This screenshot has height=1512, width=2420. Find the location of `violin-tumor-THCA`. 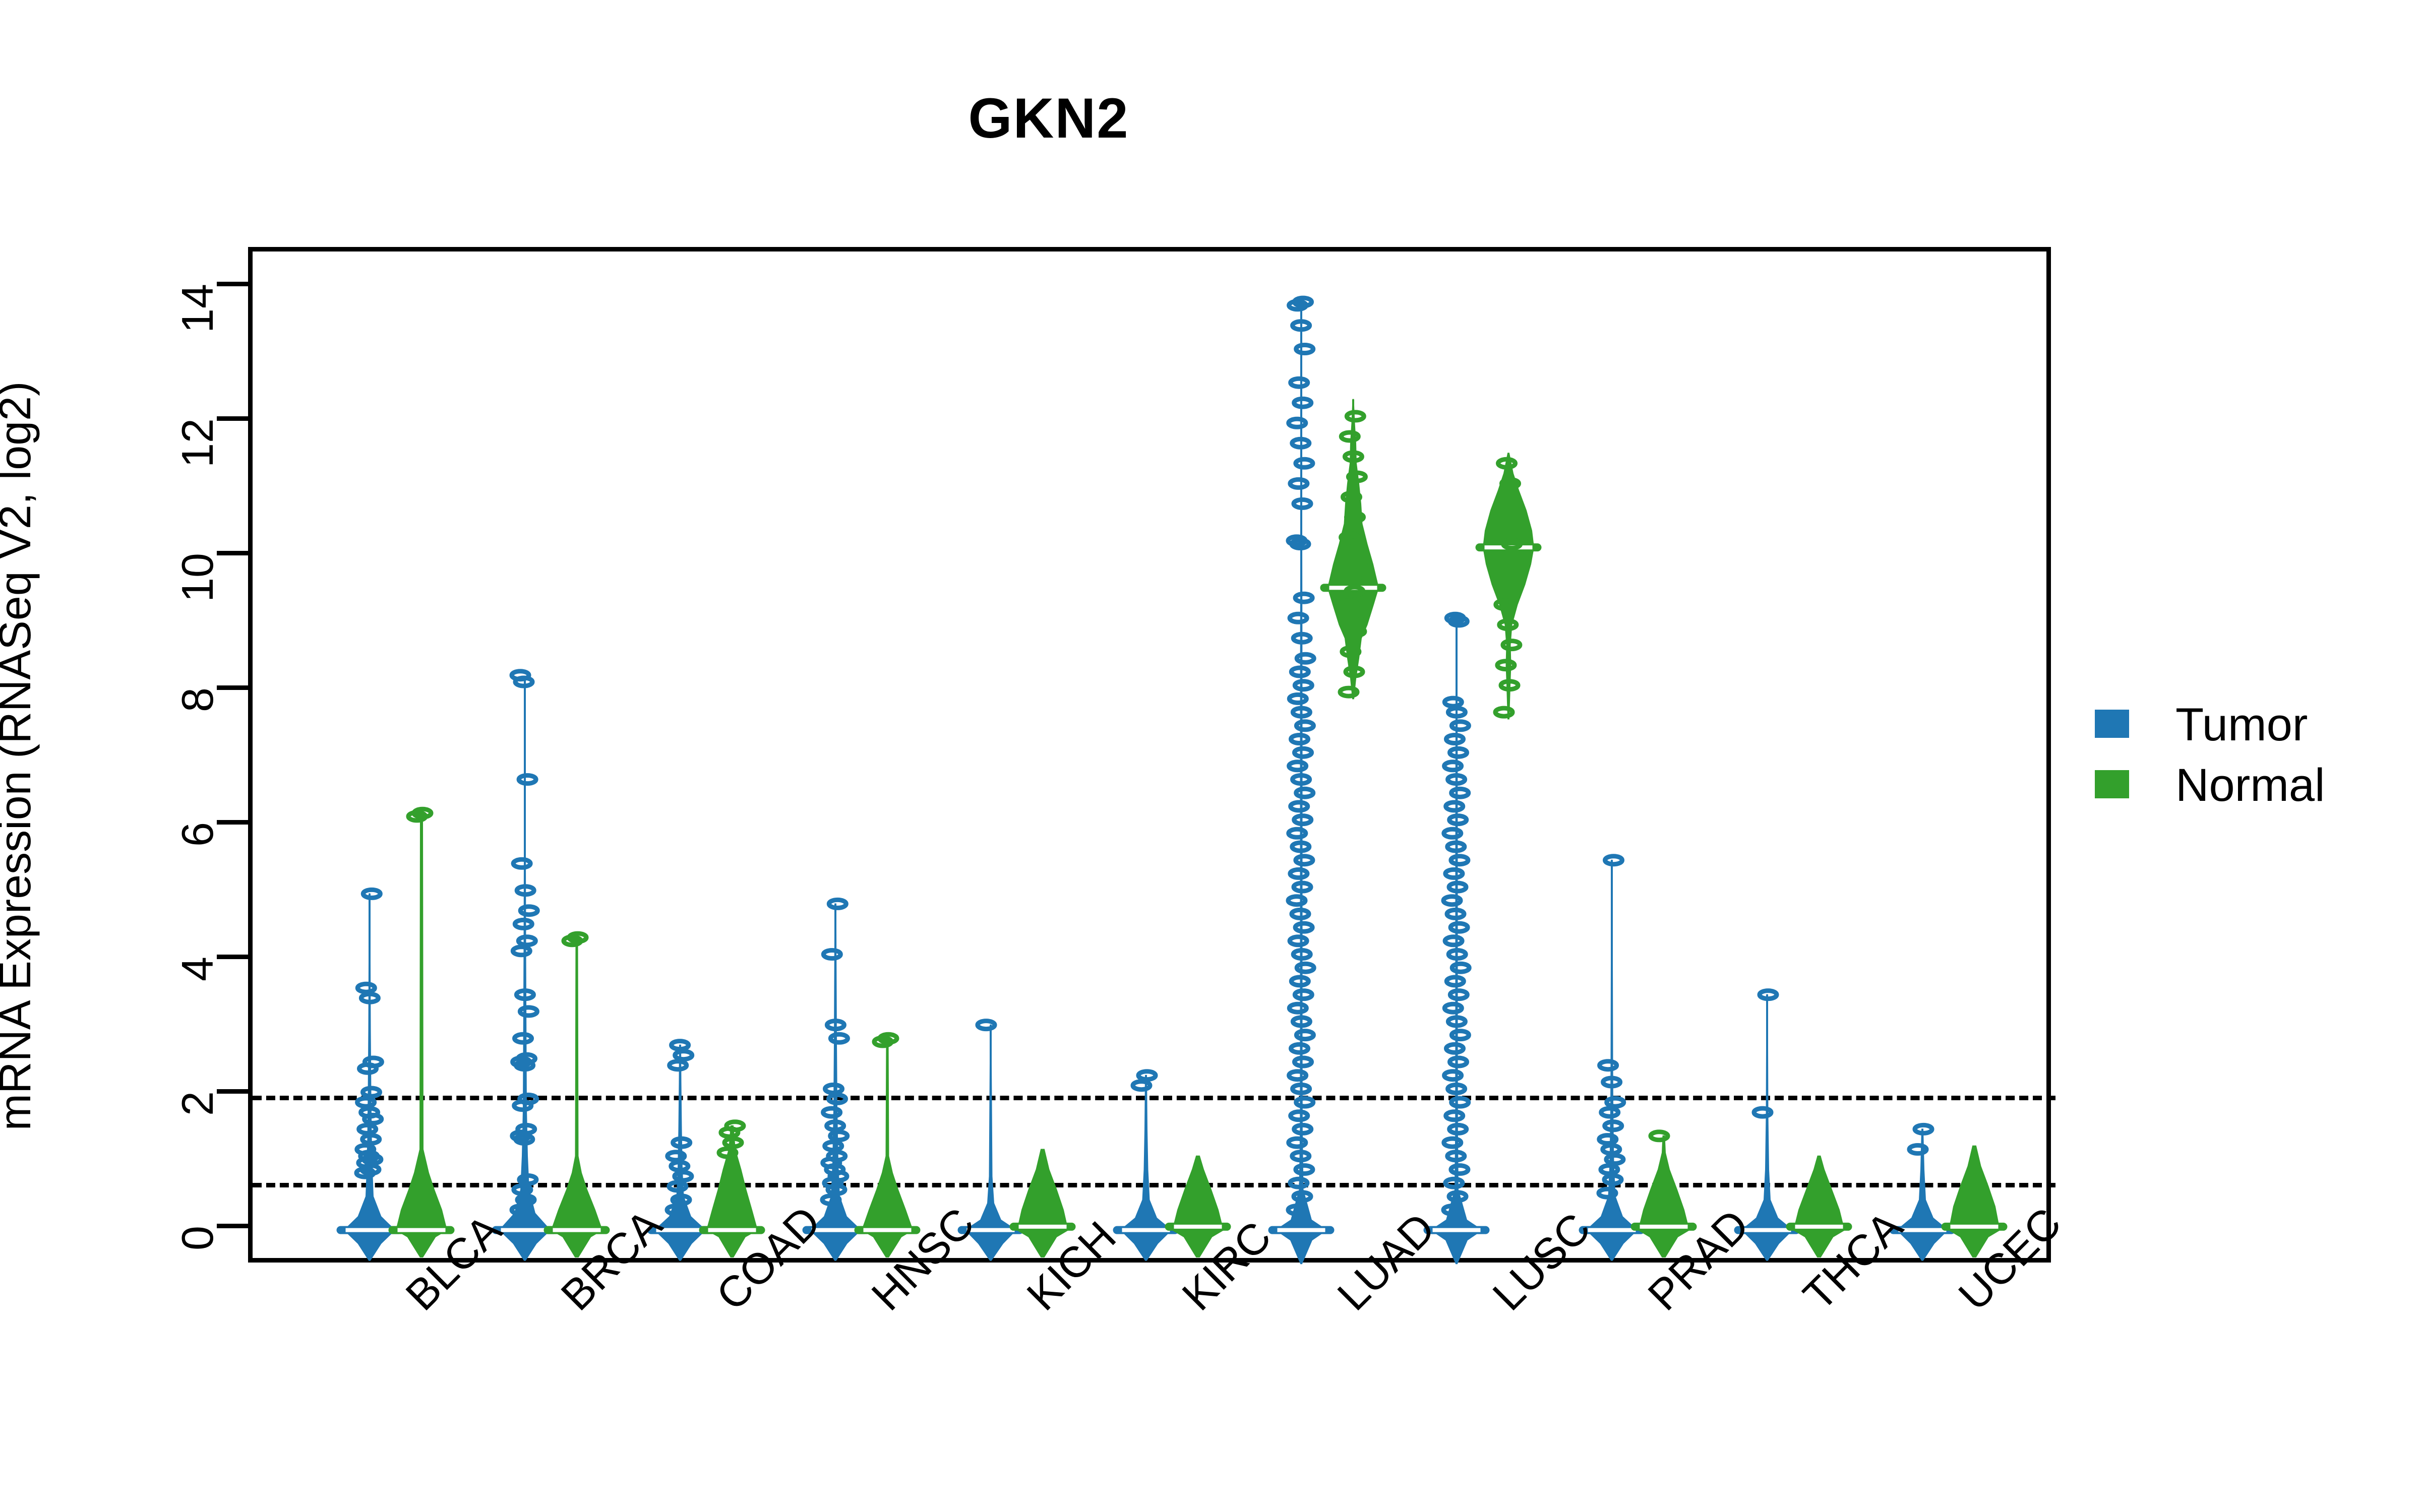

violin-tumor-THCA is located at coordinates (1767, 1124).